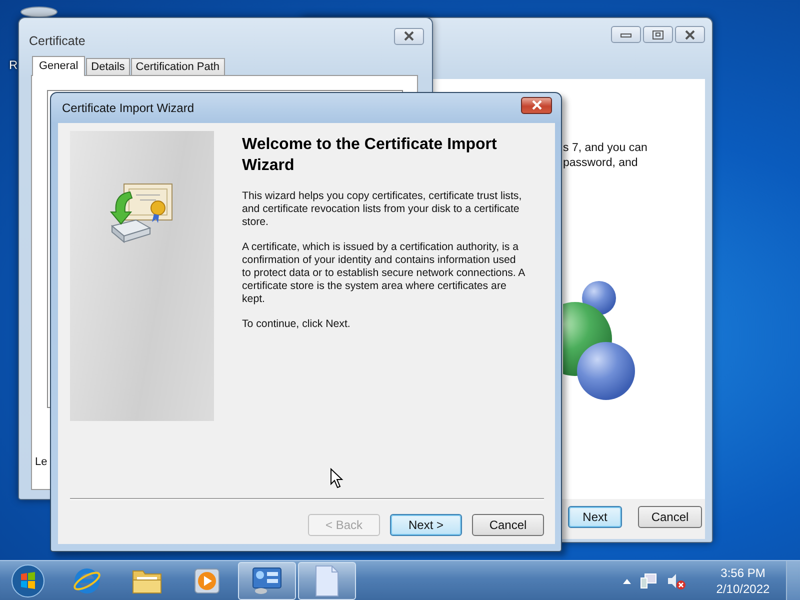 This screenshot has width=800, height=600. Describe the element at coordinates (39, 12) in the screenshot. I see `bin-icon` at that location.